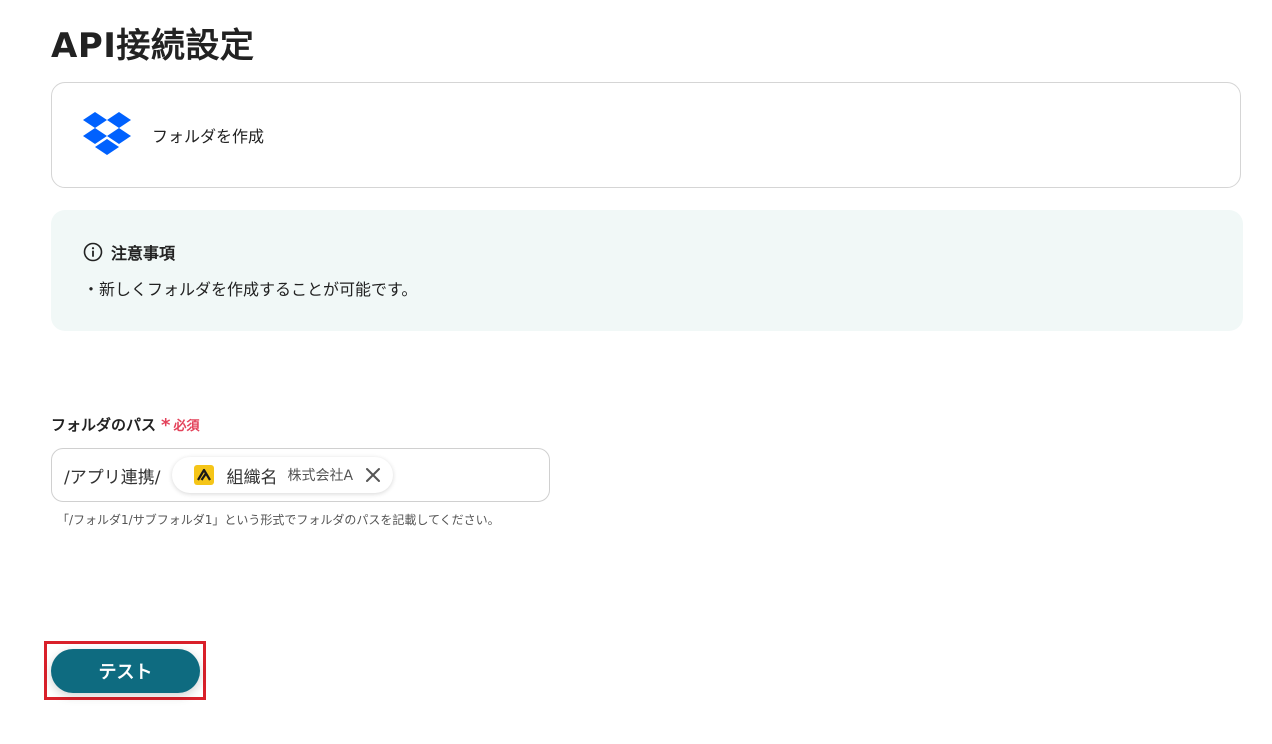  I want to click on close-icon, so click(373, 475).